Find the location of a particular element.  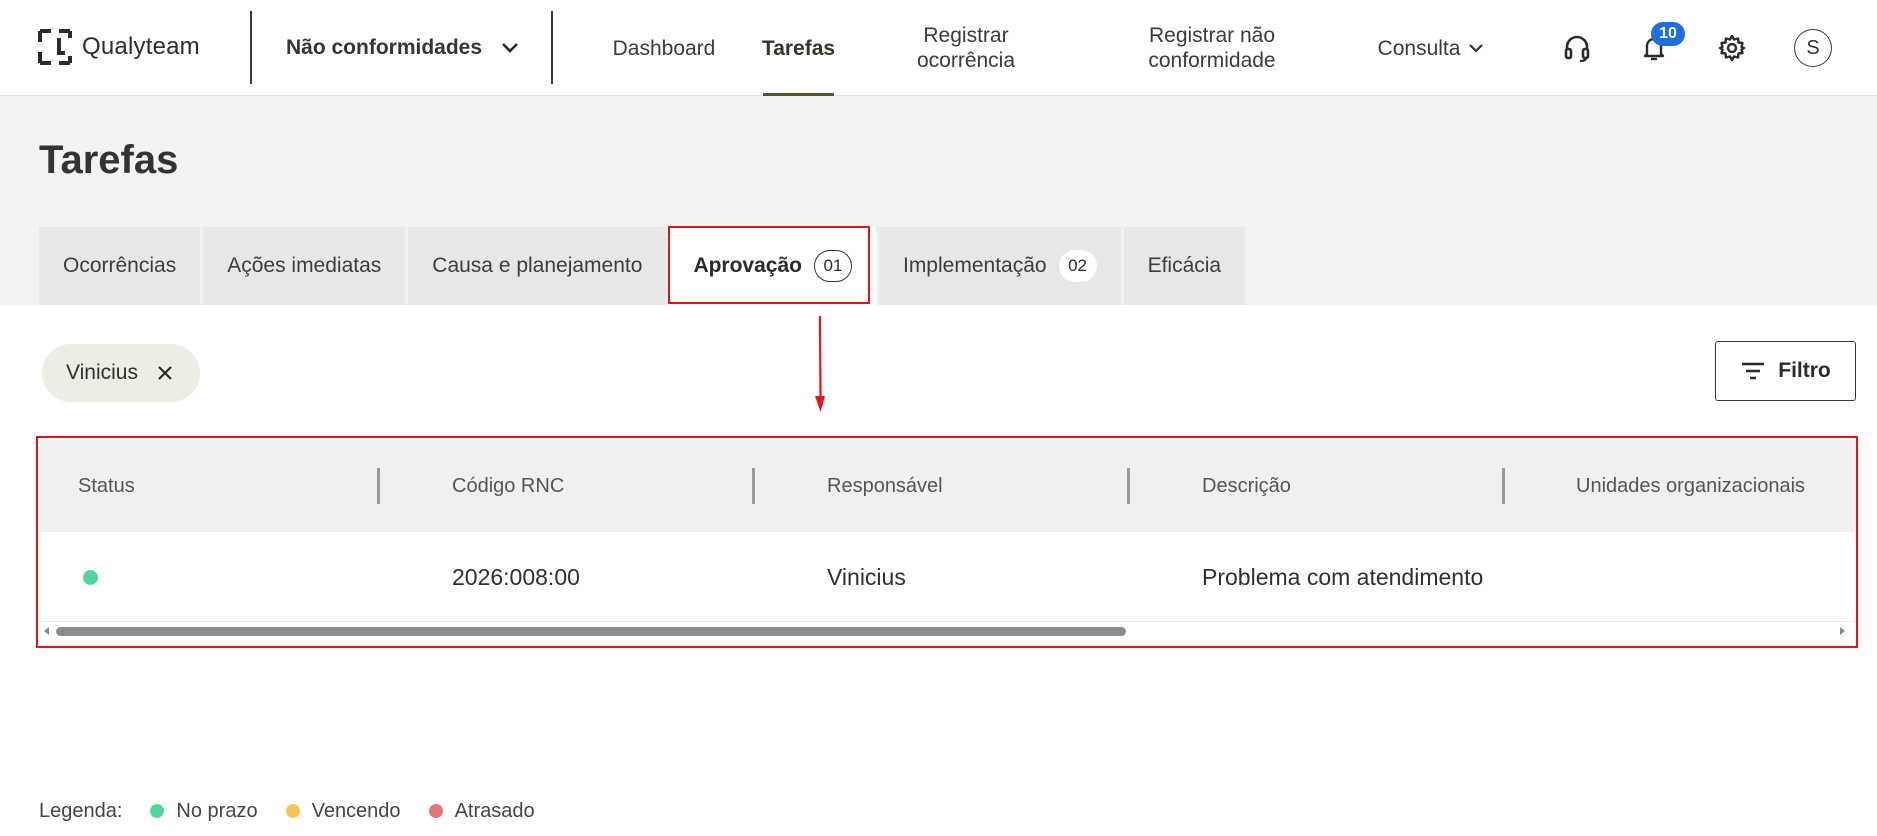

legend-label: No prazo is located at coordinates (217, 810).